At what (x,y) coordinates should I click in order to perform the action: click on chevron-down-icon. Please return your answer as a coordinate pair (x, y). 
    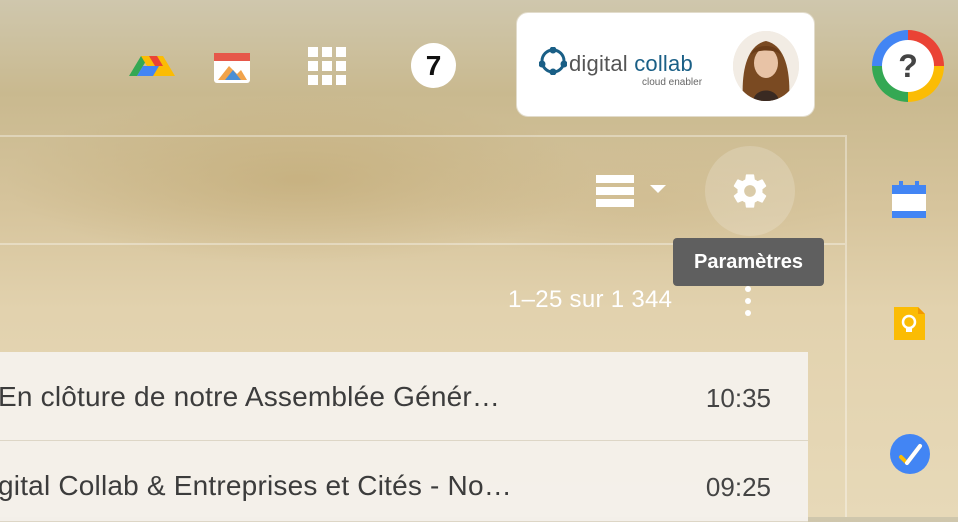
    Looking at the image, I should click on (658, 189).